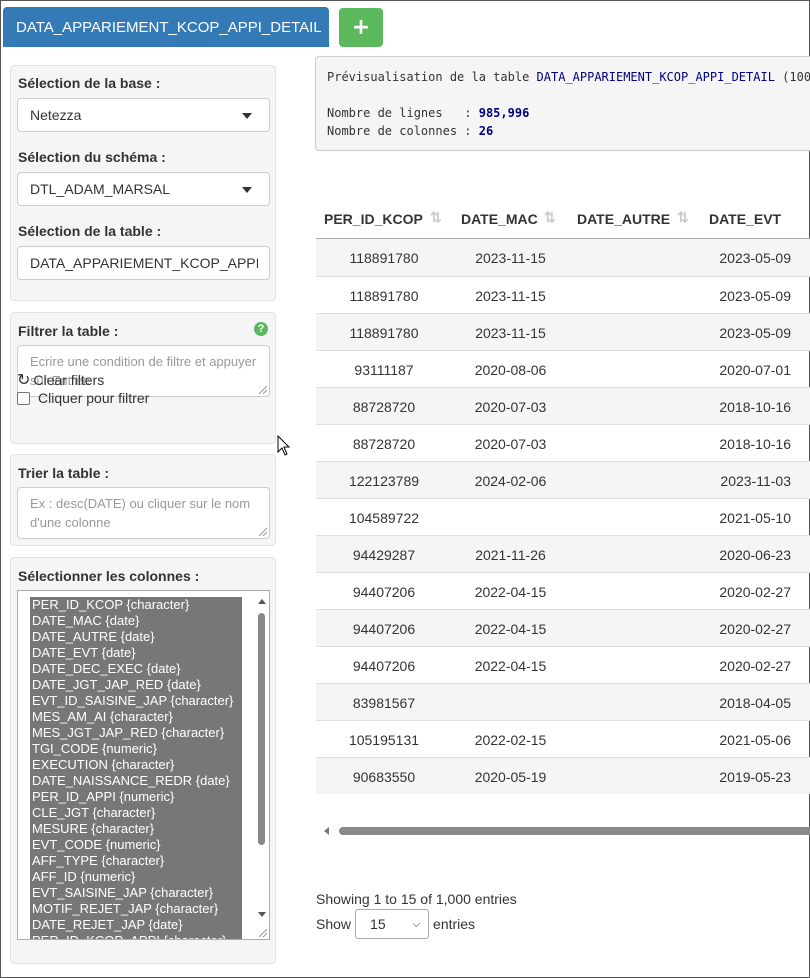  Describe the element at coordinates (136, 669) in the screenshot. I see `column-option: DATE_DEC_EXEC {date}` at that location.